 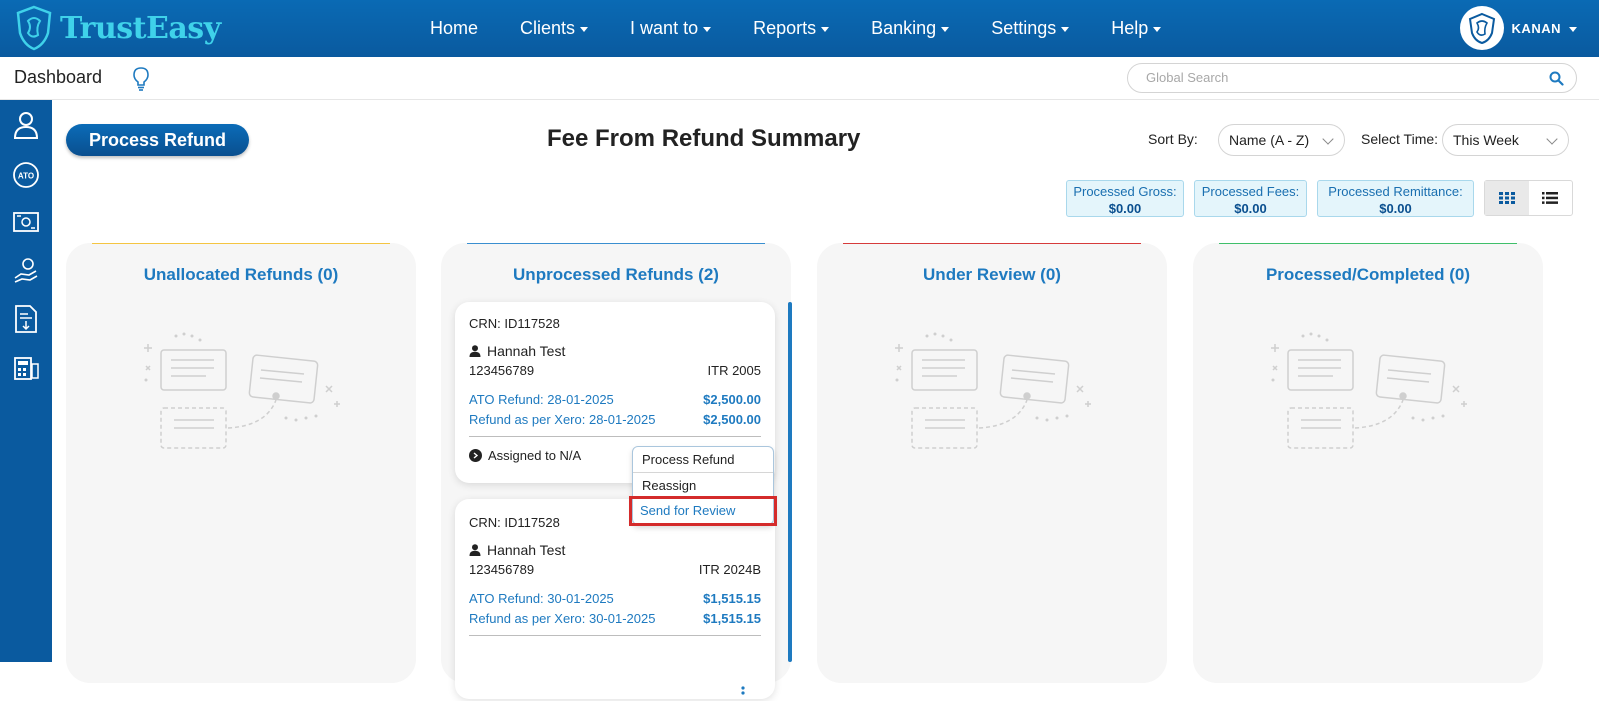 What do you see at coordinates (535, 455) in the screenshot?
I see `card-assigned-text: Assigned to N/A` at bounding box center [535, 455].